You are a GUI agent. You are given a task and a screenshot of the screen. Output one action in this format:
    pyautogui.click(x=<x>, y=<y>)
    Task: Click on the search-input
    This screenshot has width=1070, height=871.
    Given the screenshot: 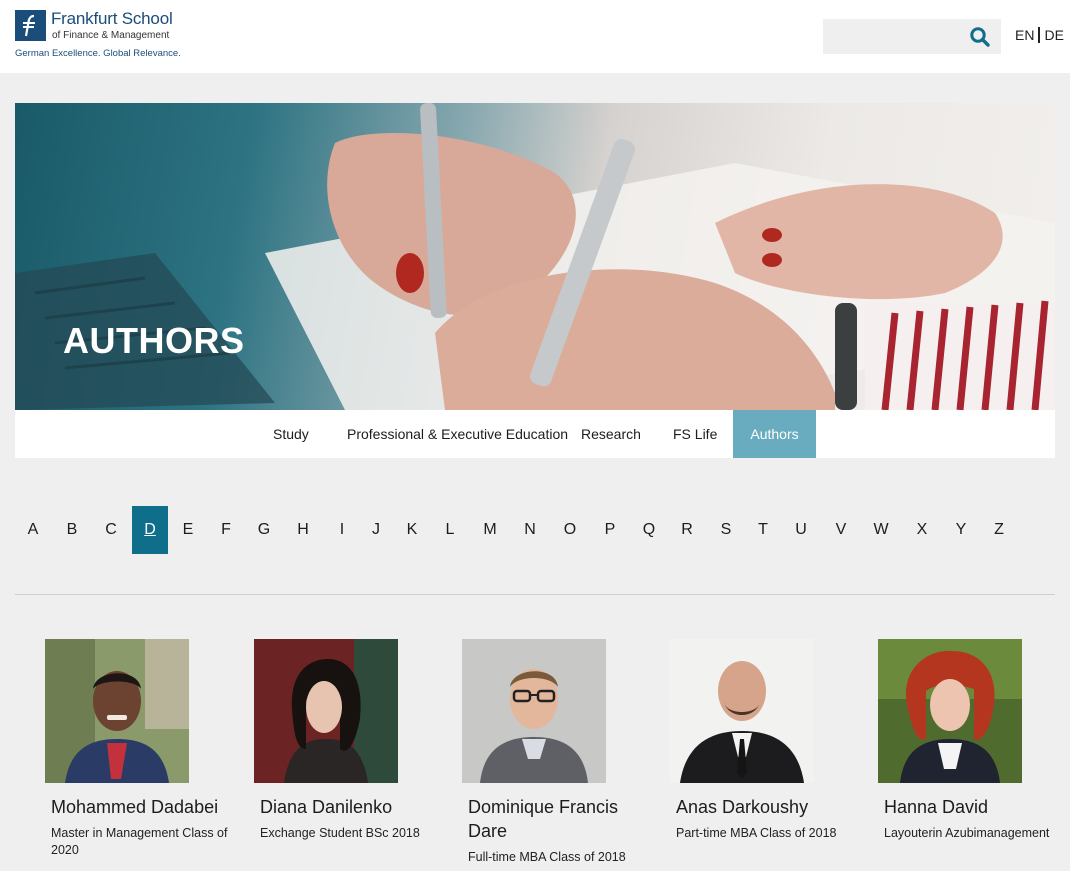 What is the action you would take?
    pyautogui.click(x=912, y=36)
    